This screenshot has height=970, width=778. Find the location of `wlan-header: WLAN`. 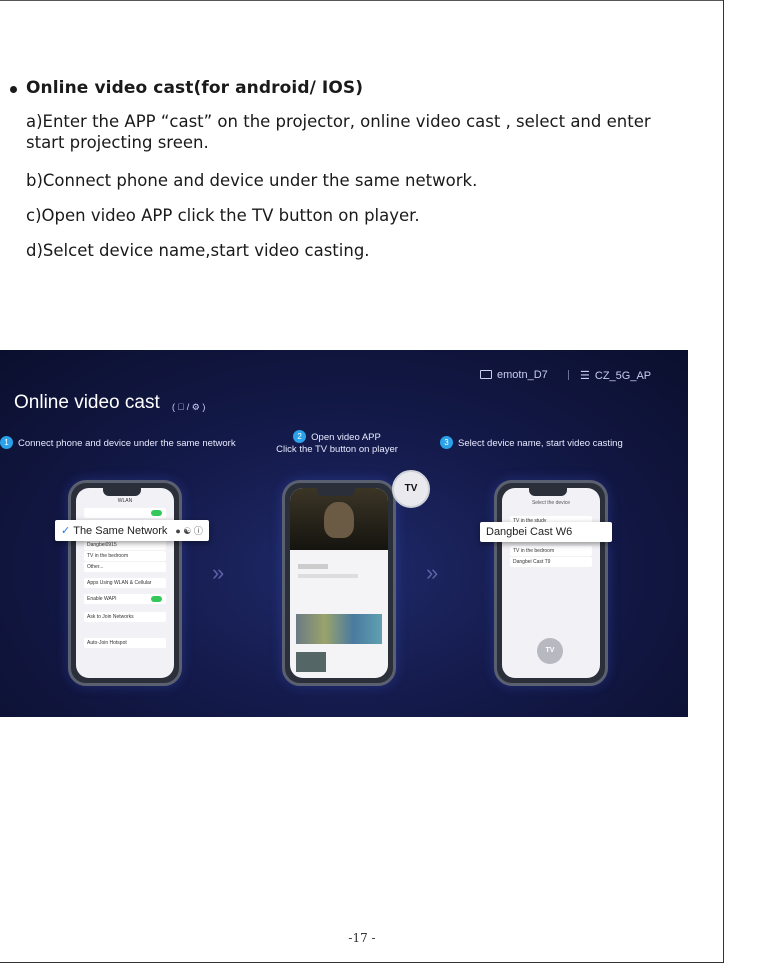

wlan-header: WLAN is located at coordinates (125, 501).